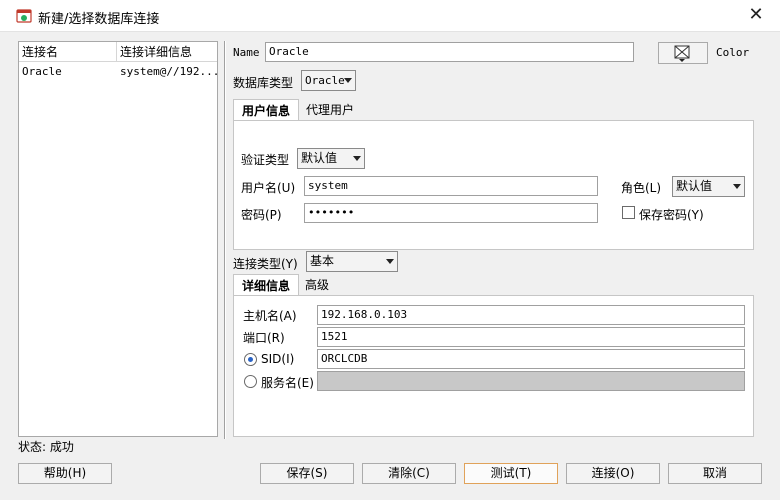  I want to click on list-header: 连接名 连接详细信息, so click(118, 52).